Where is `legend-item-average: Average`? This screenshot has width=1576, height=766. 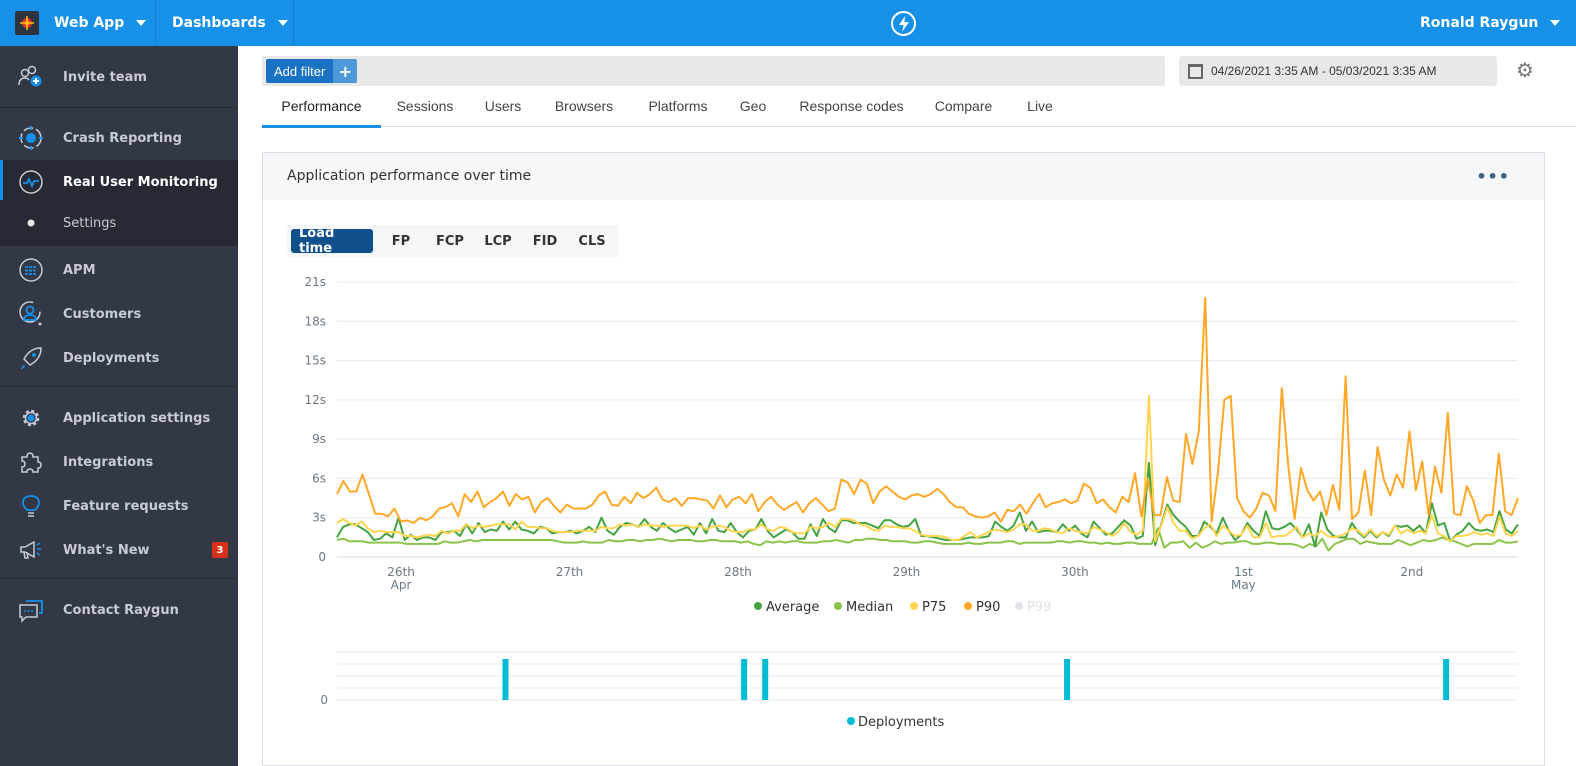
legend-item-average: Average is located at coordinates (786, 607).